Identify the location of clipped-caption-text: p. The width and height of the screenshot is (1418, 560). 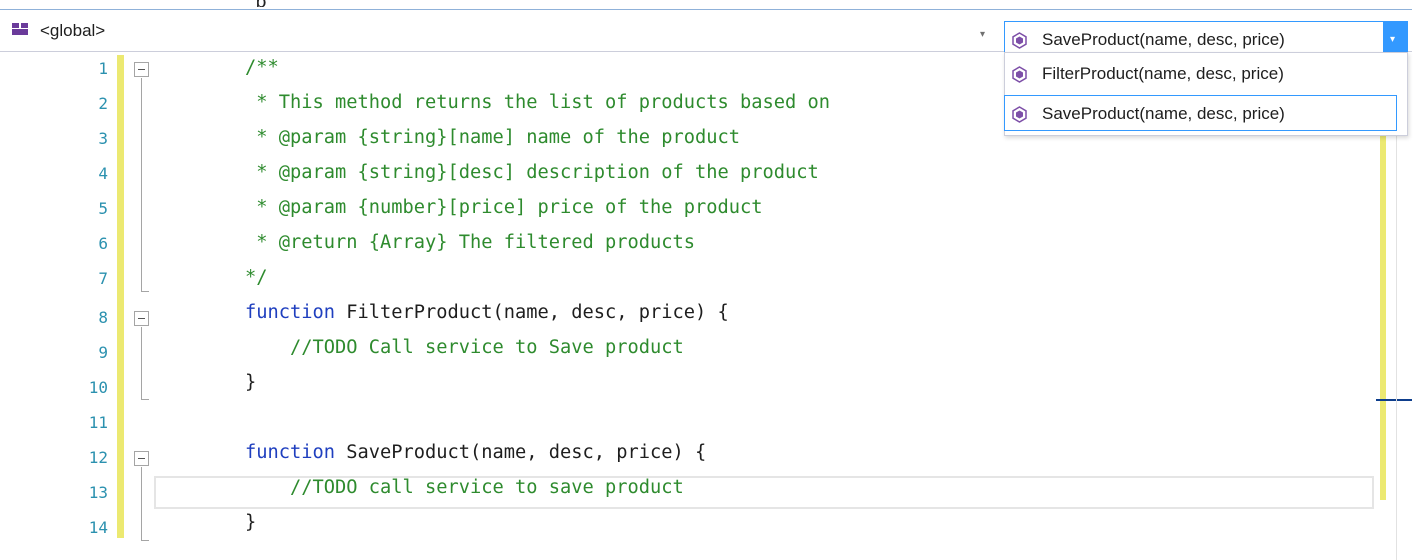
(300, 3).